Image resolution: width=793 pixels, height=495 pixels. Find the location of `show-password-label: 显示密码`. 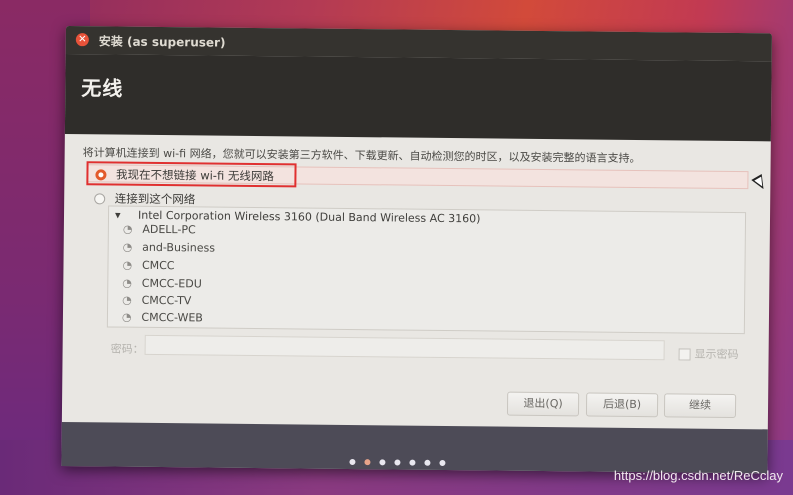

show-password-label: 显示密码 is located at coordinates (716, 354).